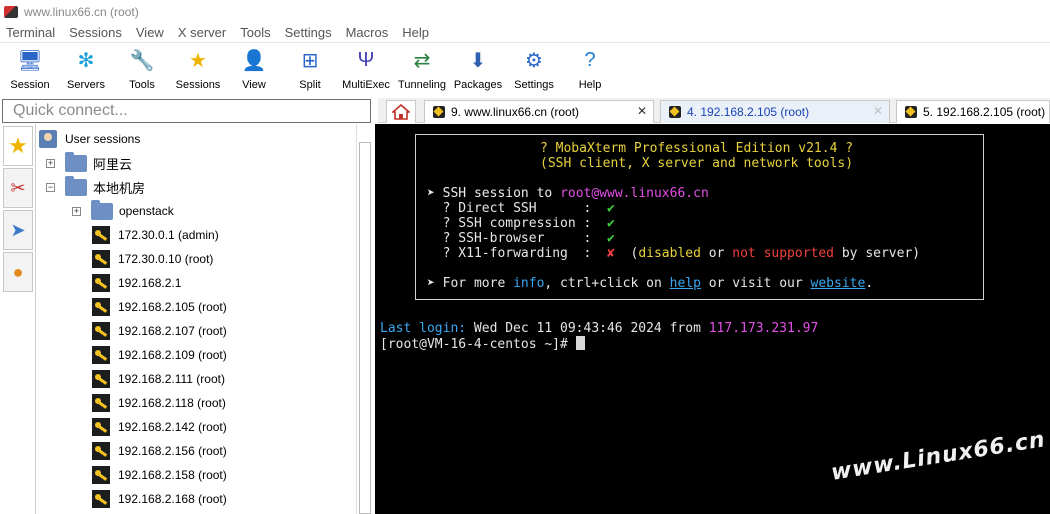 The width and height of the screenshot is (1050, 514). I want to click on toolbar-button-label: Session, so click(30, 85).